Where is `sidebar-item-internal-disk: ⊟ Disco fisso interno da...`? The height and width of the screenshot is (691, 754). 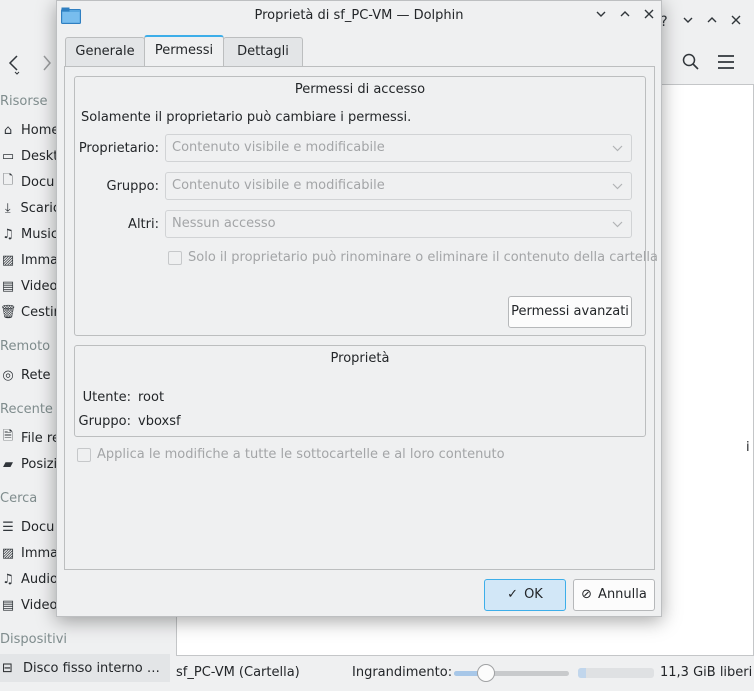 sidebar-item-internal-disk: ⊟ Disco fisso interno da... is located at coordinates (85, 668).